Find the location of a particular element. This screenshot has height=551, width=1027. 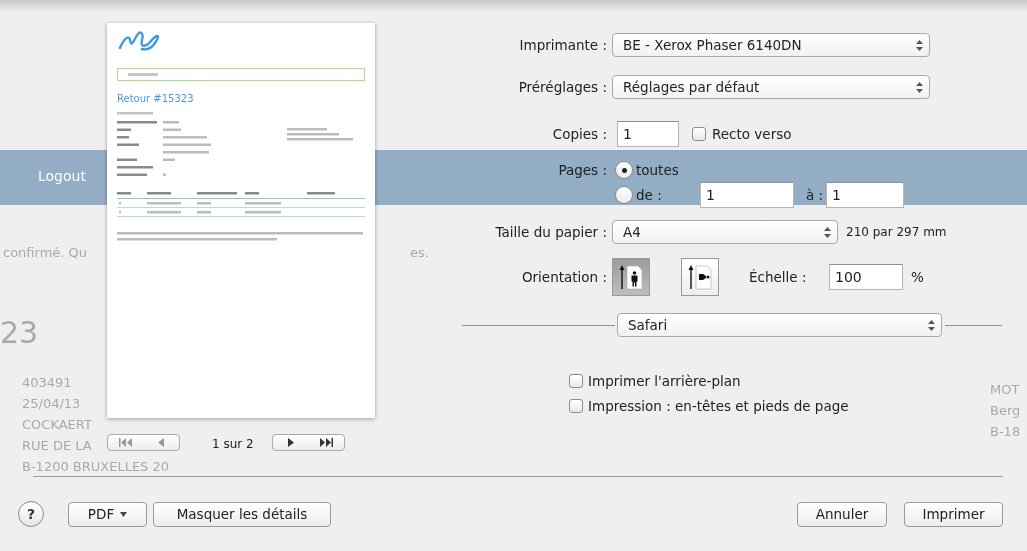

notice-text: es. is located at coordinates (419, 252).